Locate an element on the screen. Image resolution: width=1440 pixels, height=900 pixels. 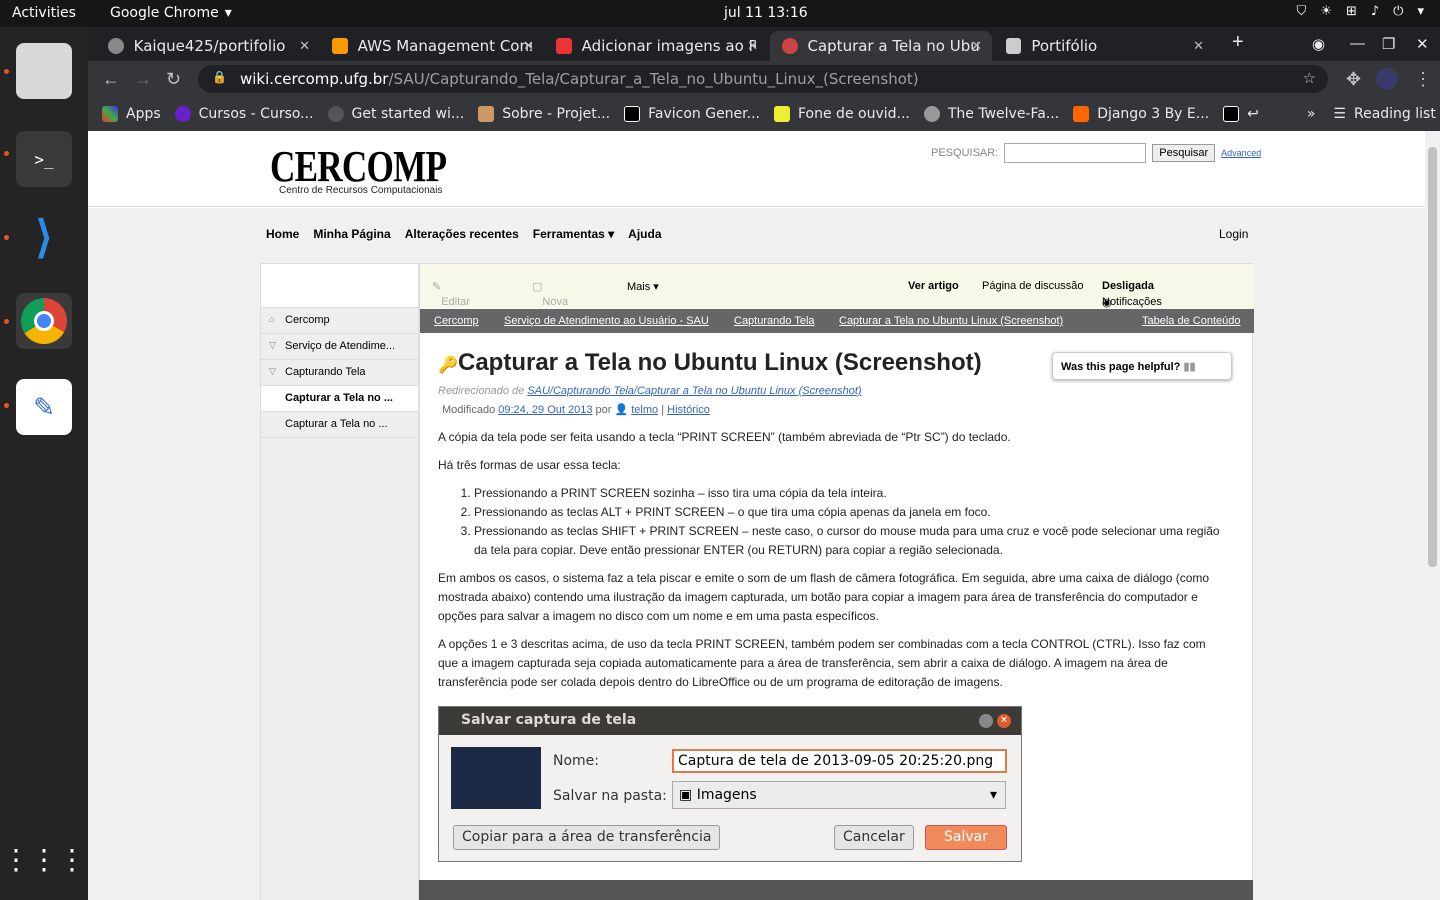
scrollbar-thumb is located at coordinates (1432, 357).